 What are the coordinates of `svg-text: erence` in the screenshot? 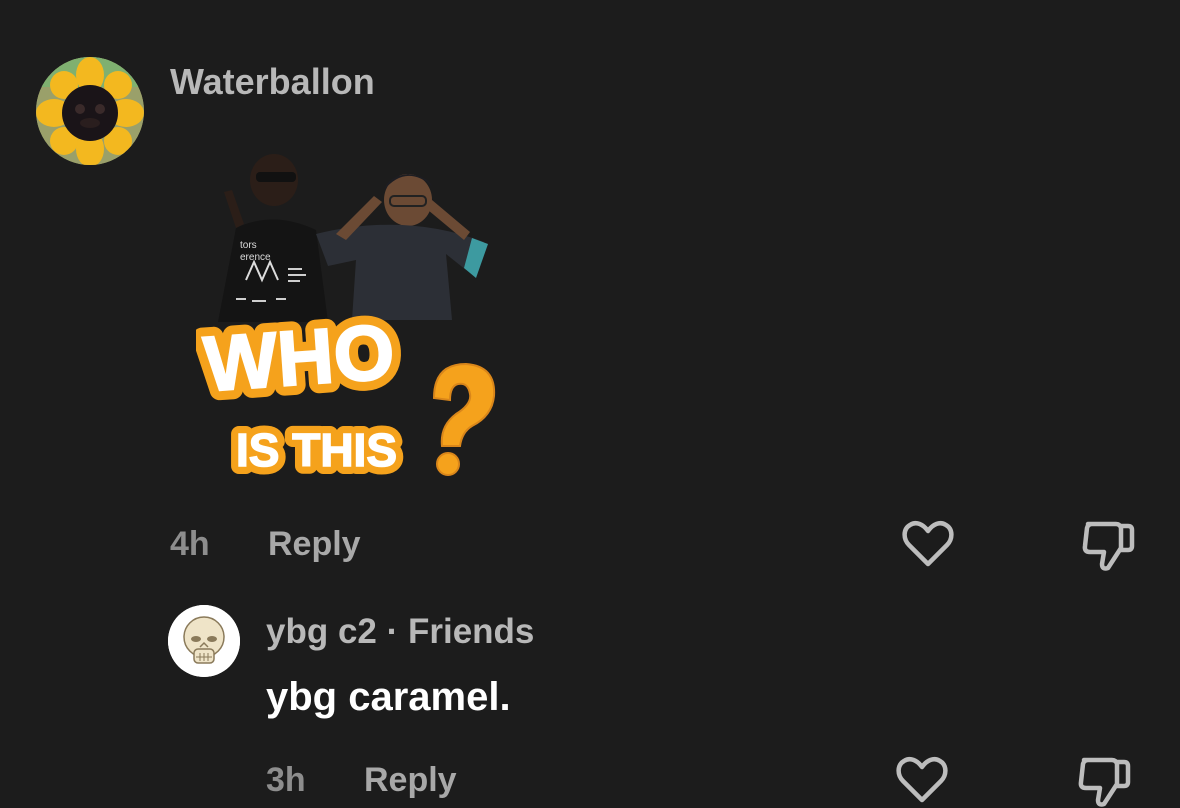 It's located at (255, 257).